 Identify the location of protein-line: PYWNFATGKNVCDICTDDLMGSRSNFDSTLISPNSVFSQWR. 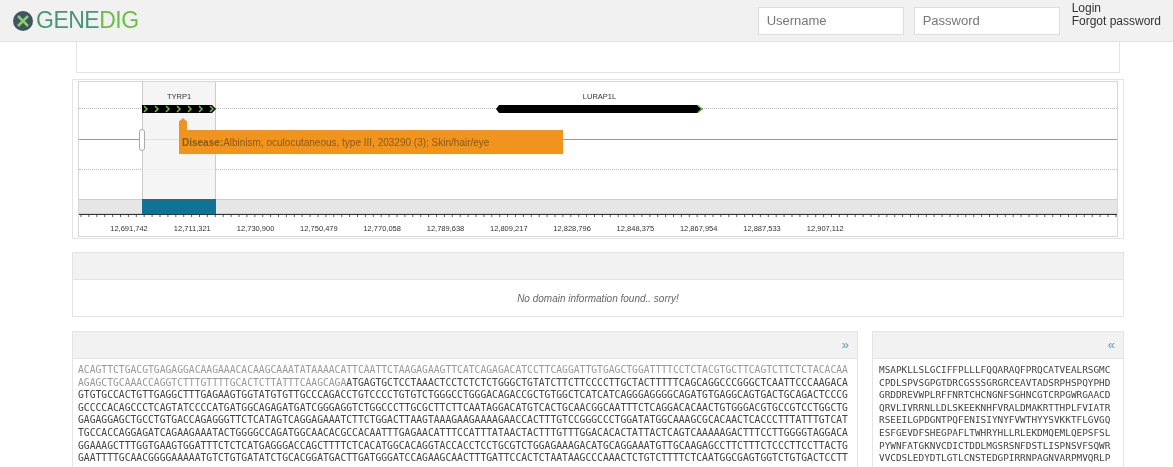
(995, 446).